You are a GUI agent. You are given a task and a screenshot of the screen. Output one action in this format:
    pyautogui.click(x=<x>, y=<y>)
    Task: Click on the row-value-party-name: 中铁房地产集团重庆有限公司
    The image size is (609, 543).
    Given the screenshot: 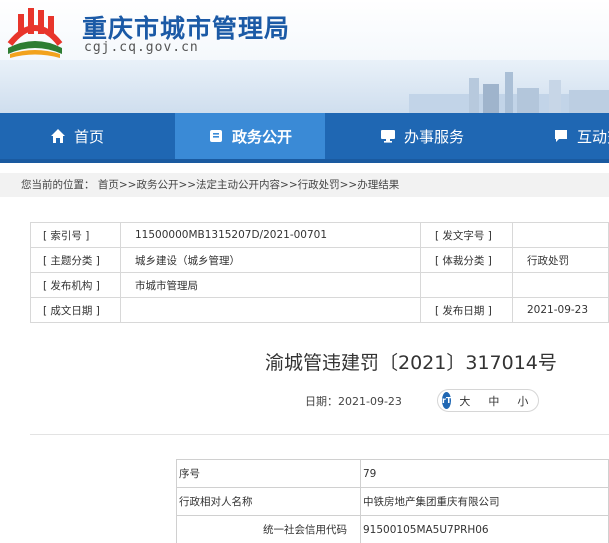 What is the action you would take?
    pyautogui.click(x=484, y=501)
    